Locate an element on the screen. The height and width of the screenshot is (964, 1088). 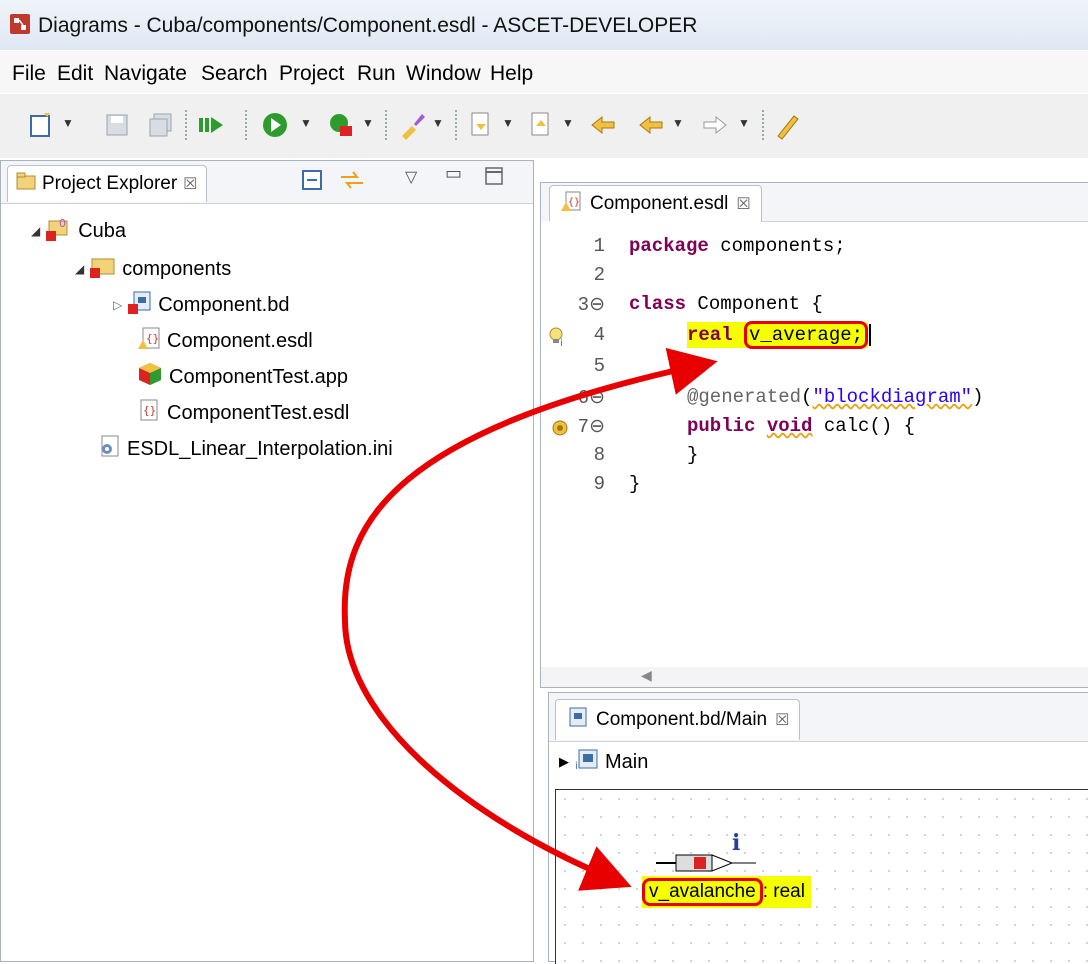
annotation-arrow-to-code is located at coordinates (529, 484).